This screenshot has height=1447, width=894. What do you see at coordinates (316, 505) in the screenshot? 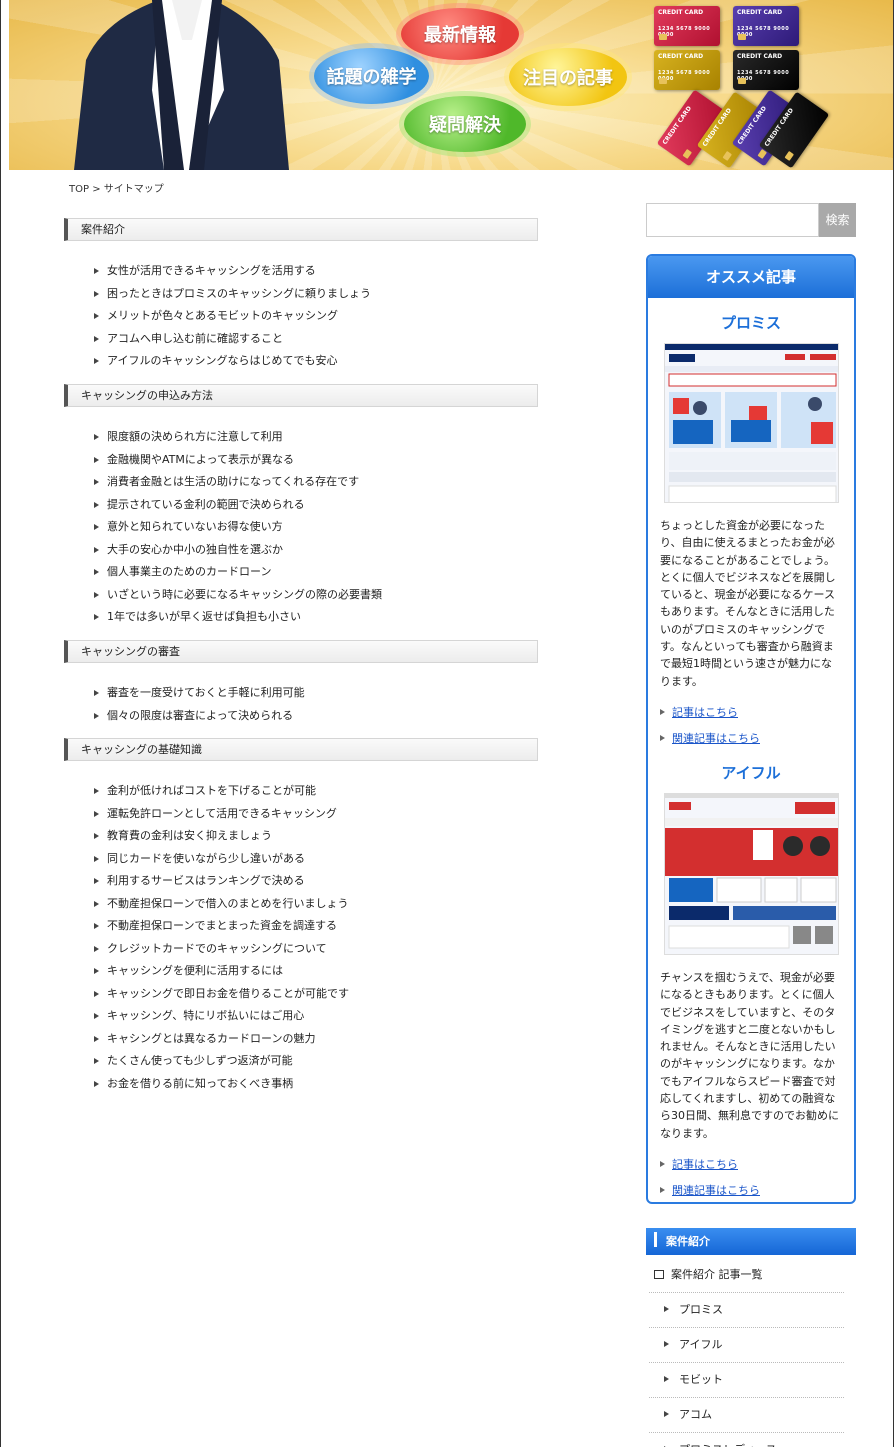
I see `sitemap-link: 提示されている金利の範囲で決められる` at bounding box center [316, 505].